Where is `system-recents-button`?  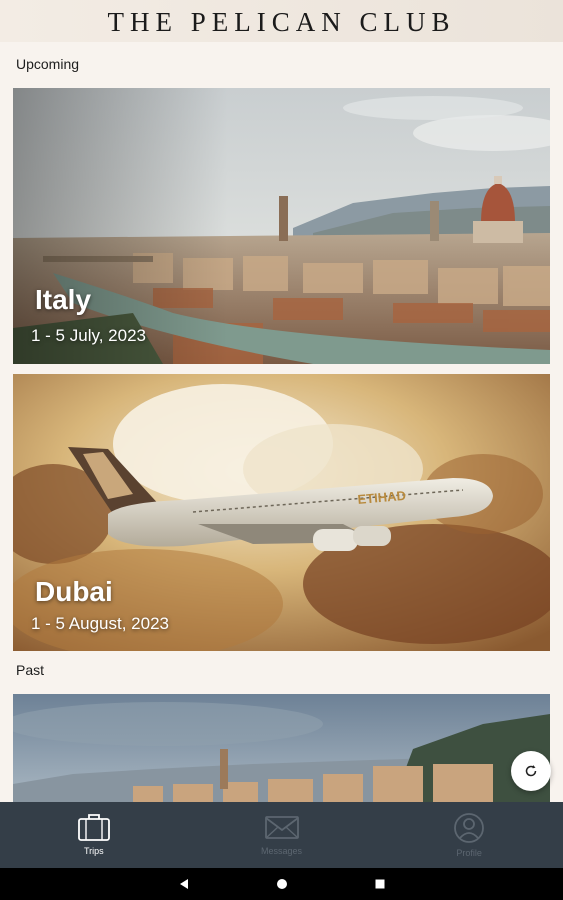 system-recents-button is located at coordinates (380, 884).